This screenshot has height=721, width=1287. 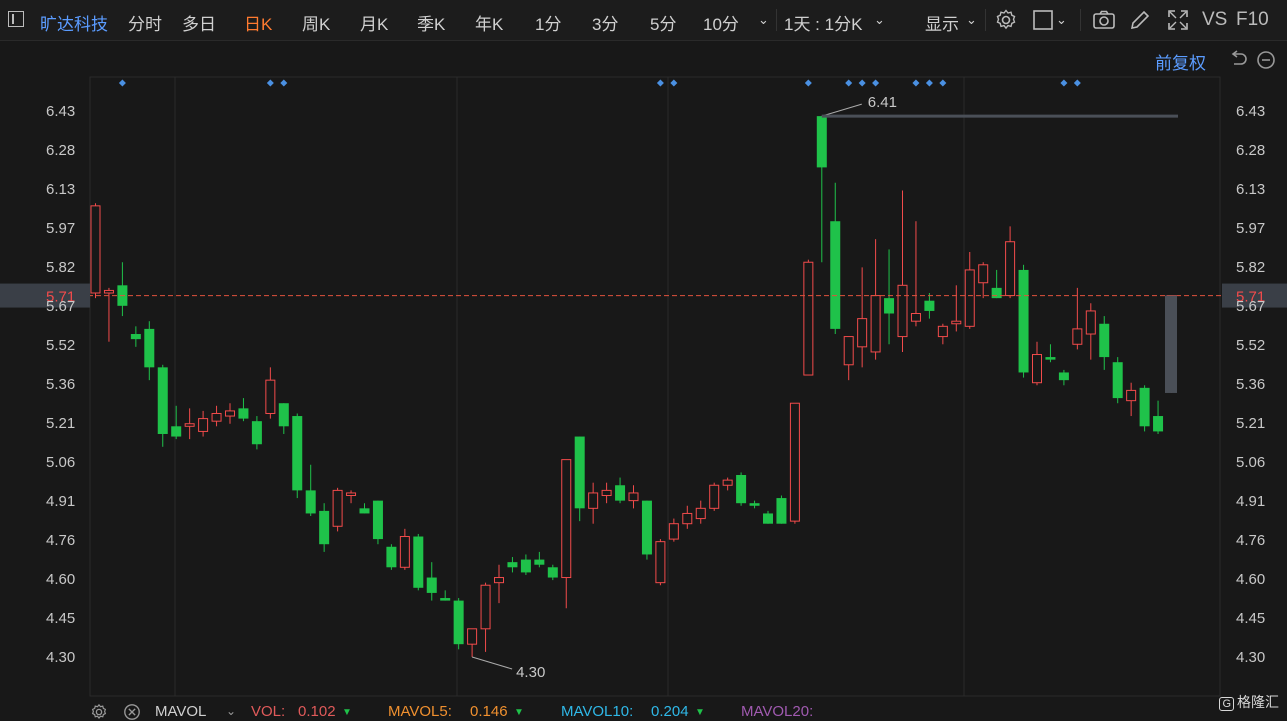 I want to click on logo-icon: G, so click(x=1226, y=704).